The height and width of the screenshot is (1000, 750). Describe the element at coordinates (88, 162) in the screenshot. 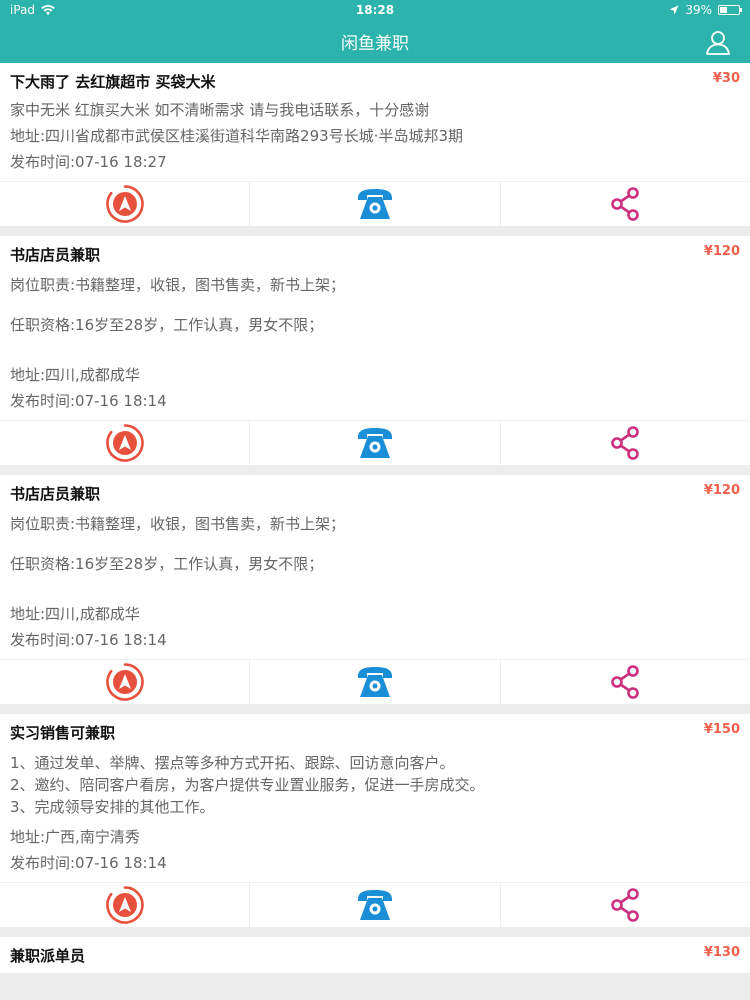

I see `job-publish-time: 发布时间:07-16 18:27` at that location.